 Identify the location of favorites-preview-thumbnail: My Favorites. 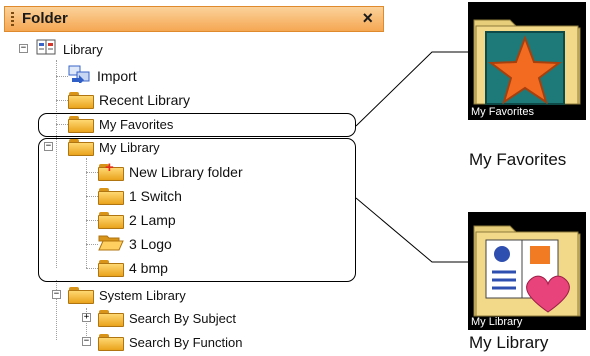
(527, 61).